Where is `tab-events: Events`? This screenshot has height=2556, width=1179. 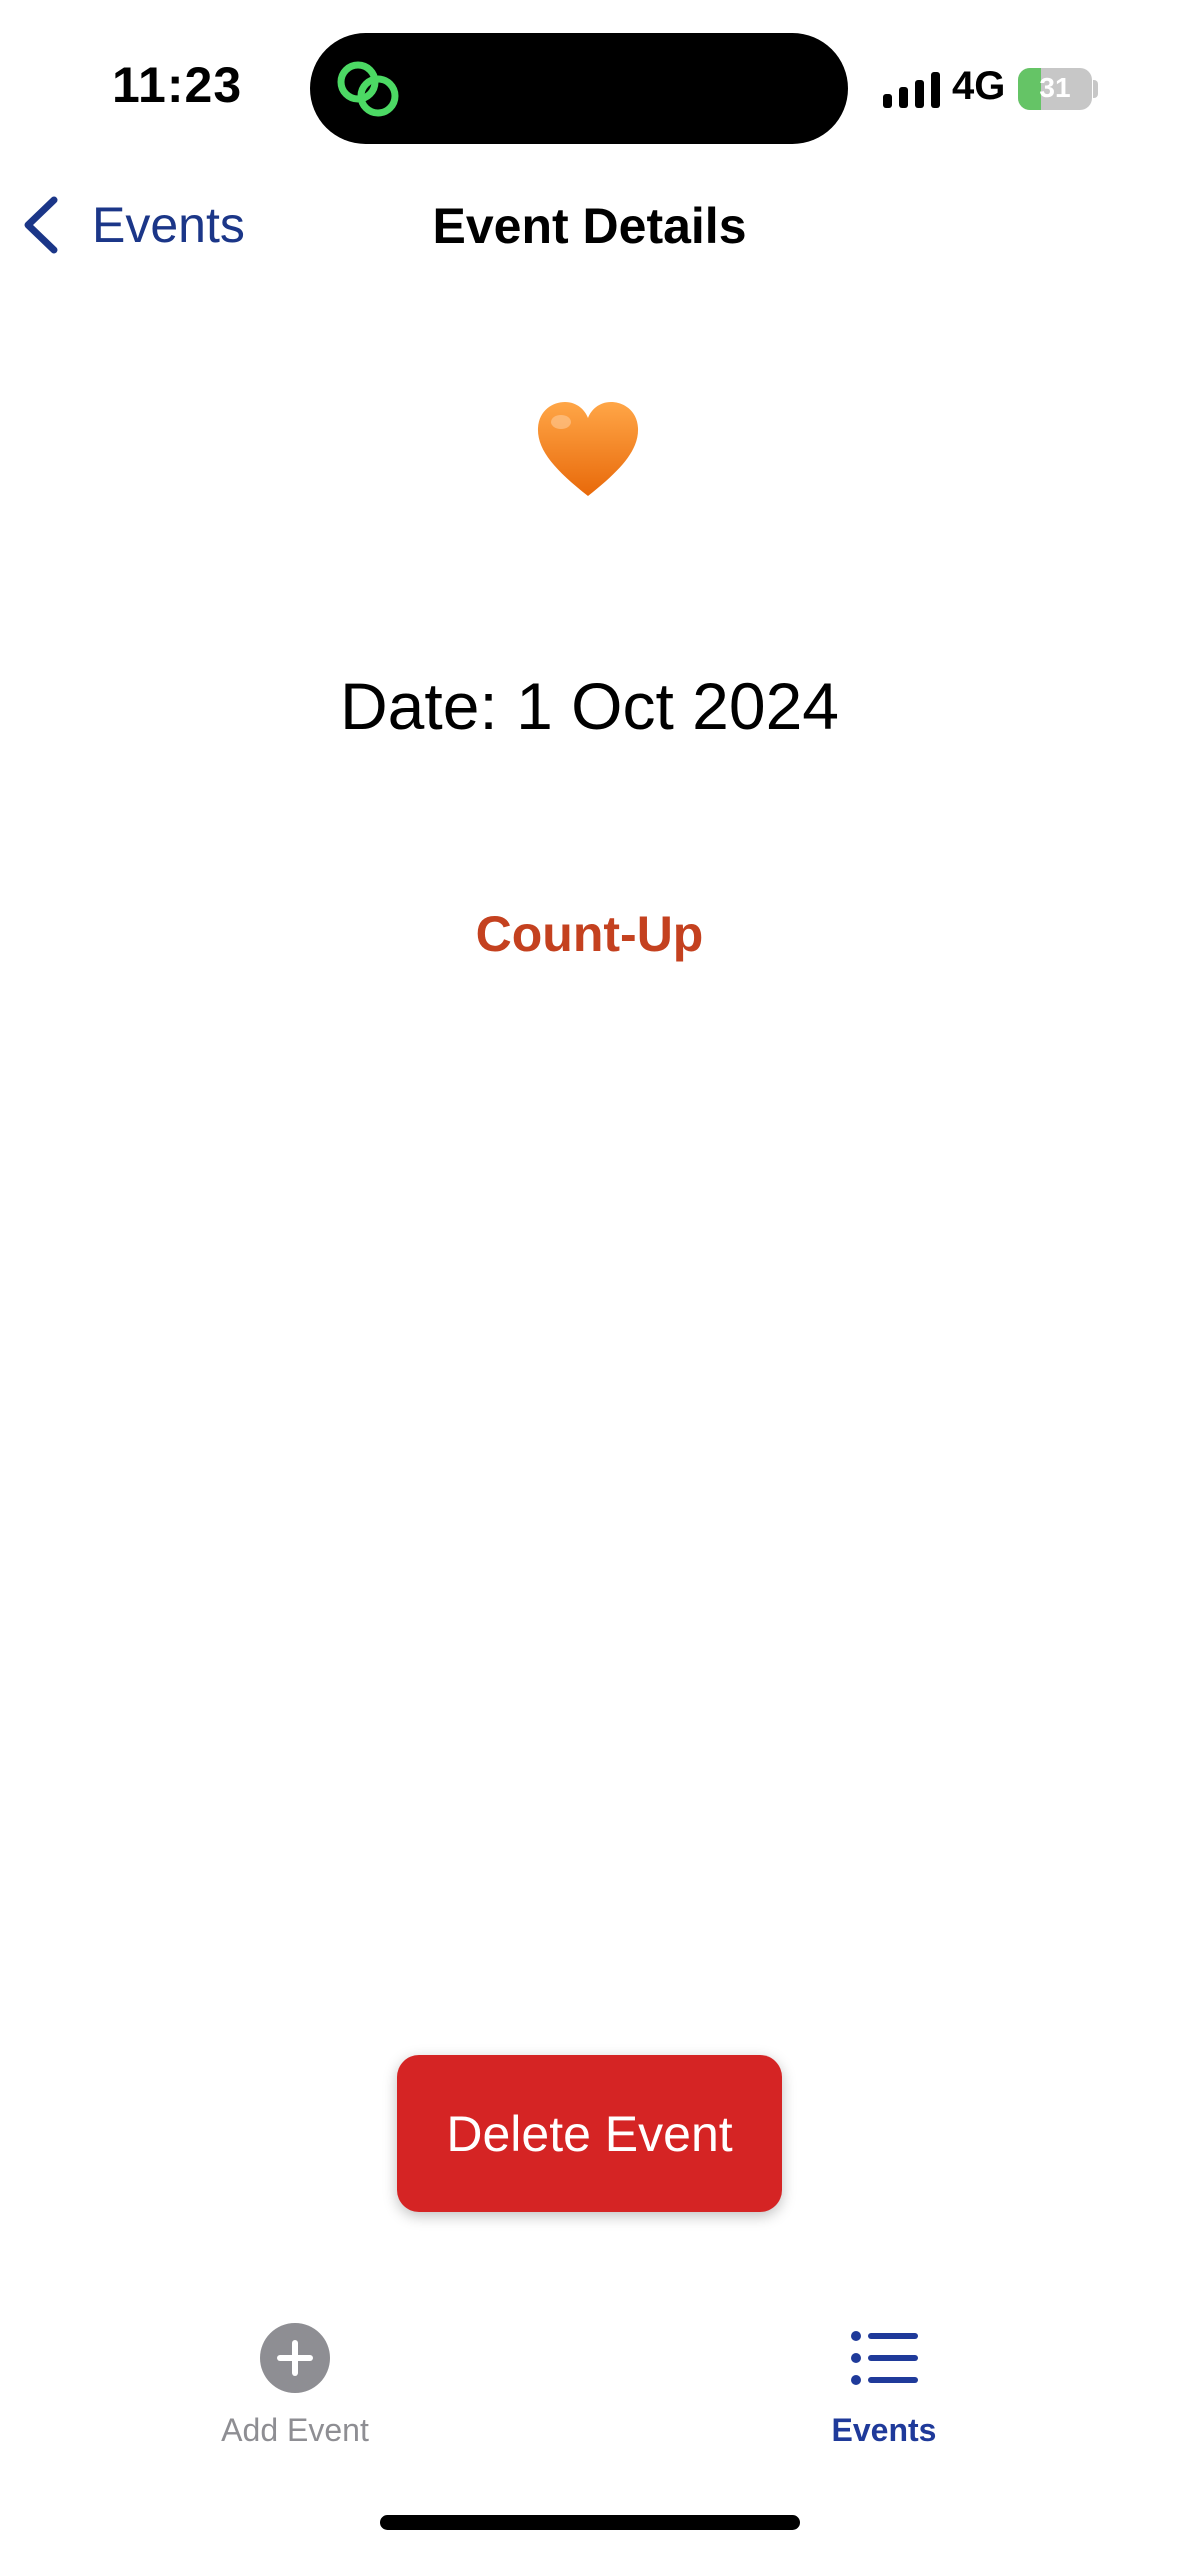 tab-events: Events is located at coordinates (884, 2385).